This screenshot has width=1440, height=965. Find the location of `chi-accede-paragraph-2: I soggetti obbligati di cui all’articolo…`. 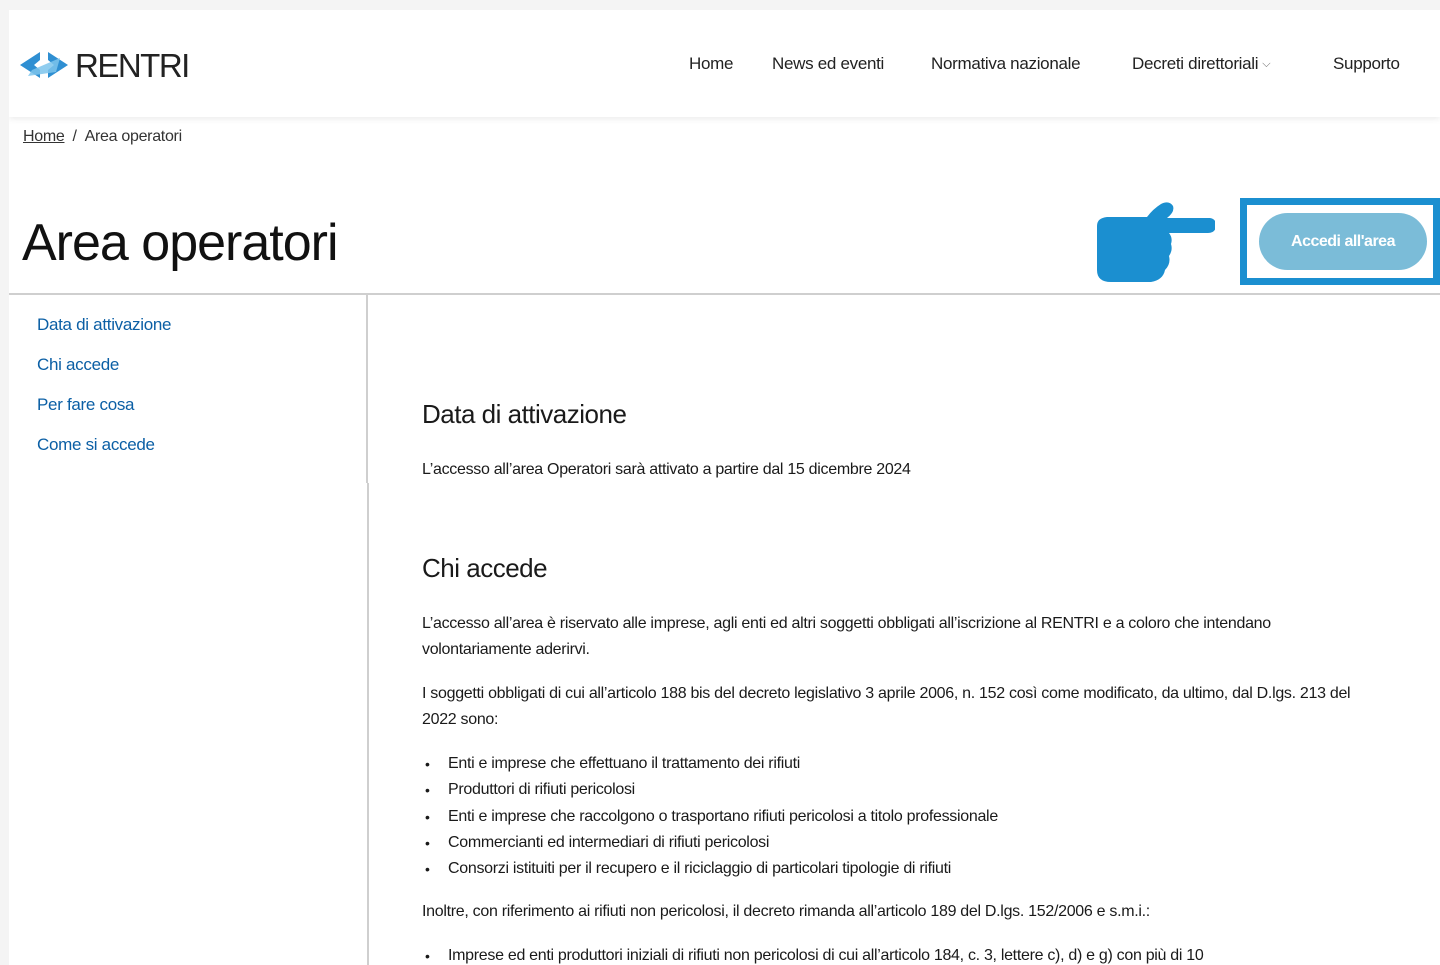

chi-accede-paragraph-2: I soggetti obbligati di cui all’articolo… is located at coordinates (886, 706).